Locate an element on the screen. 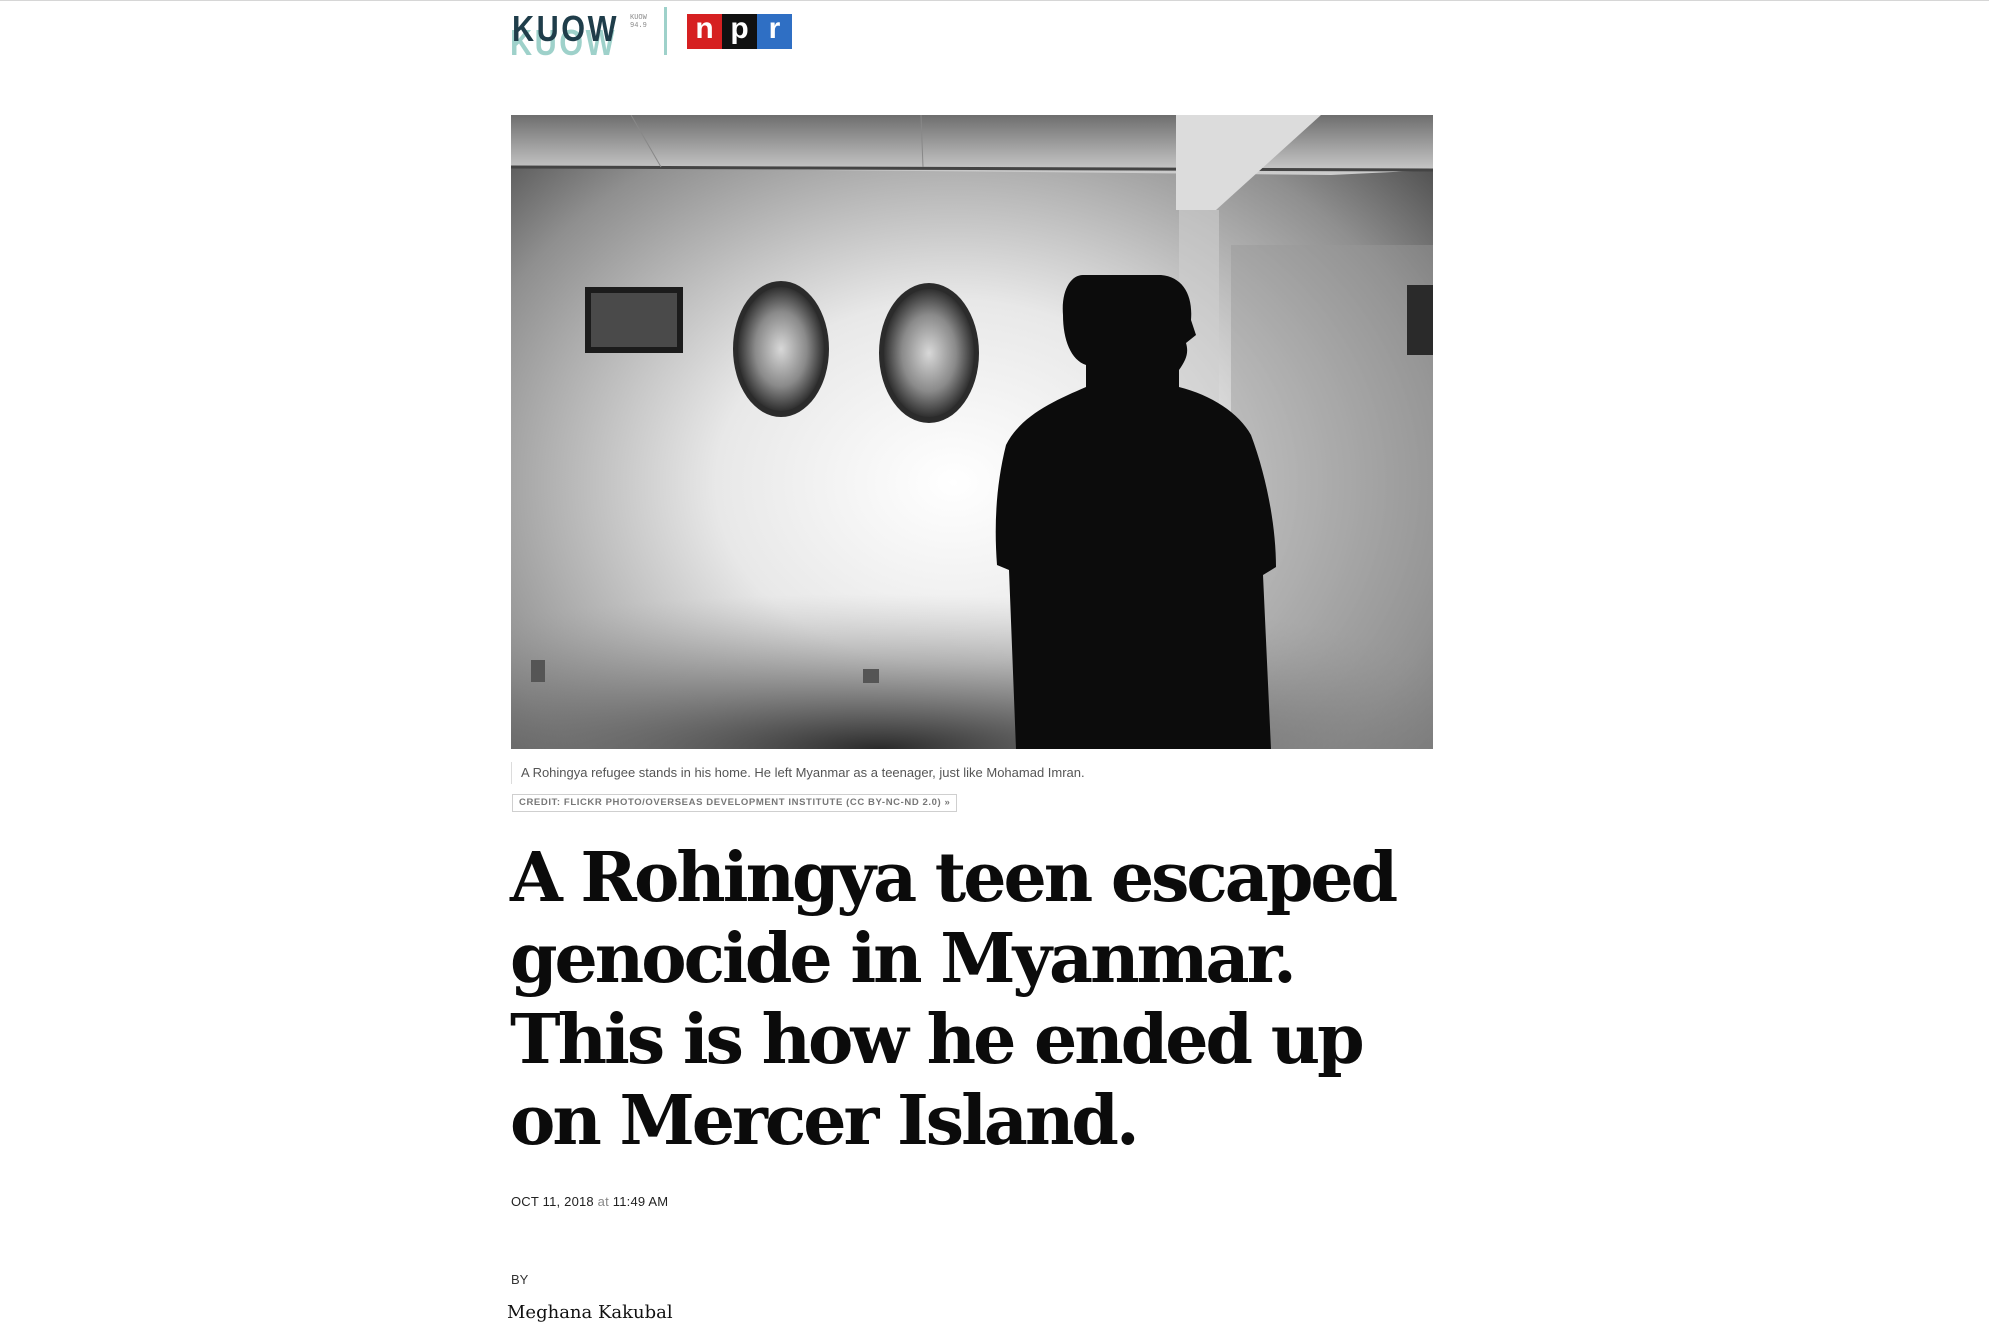  dateline-at: at is located at coordinates (603, 1201).